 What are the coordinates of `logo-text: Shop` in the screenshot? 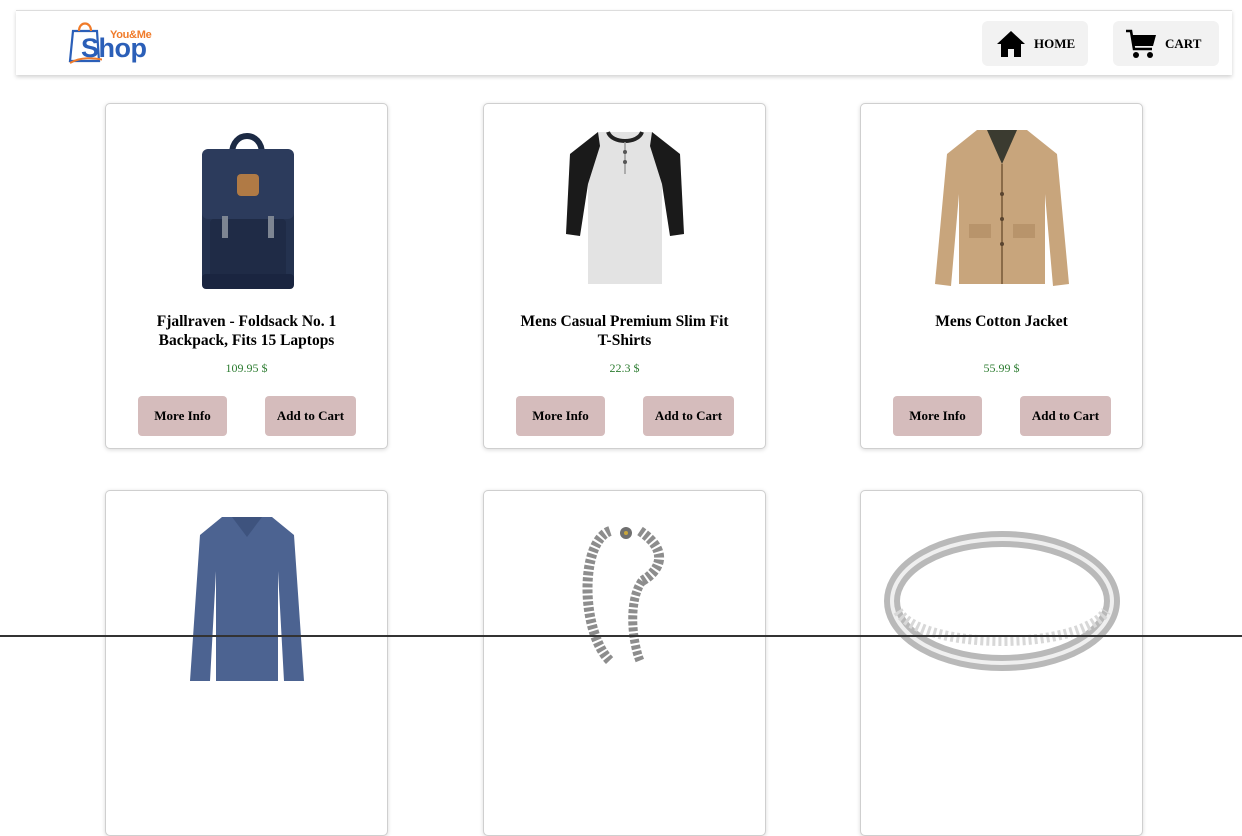 It's located at (114, 48).